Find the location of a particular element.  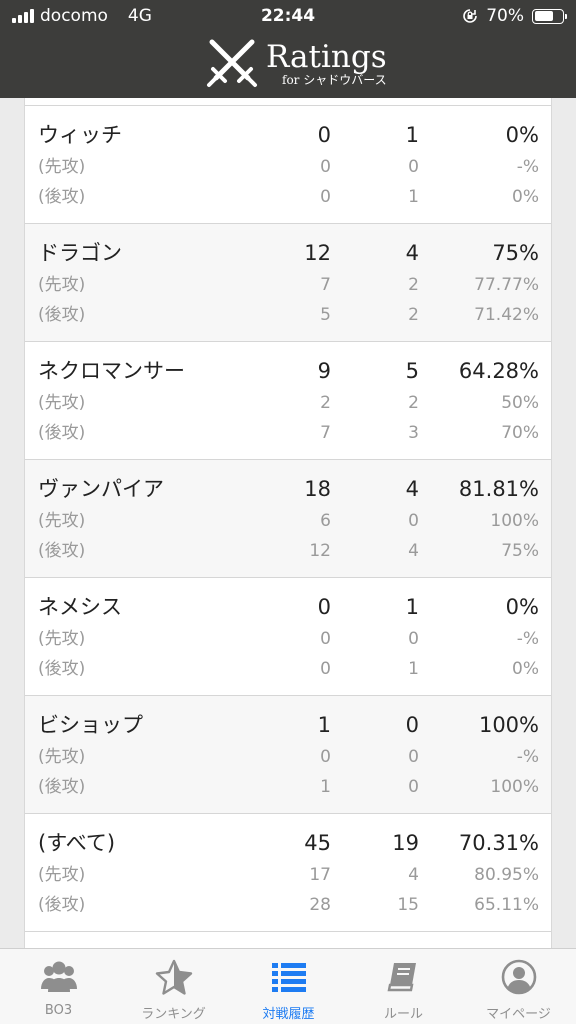

first-turn-row: (先攻) 7 2 77.77% is located at coordinates (288, 285).